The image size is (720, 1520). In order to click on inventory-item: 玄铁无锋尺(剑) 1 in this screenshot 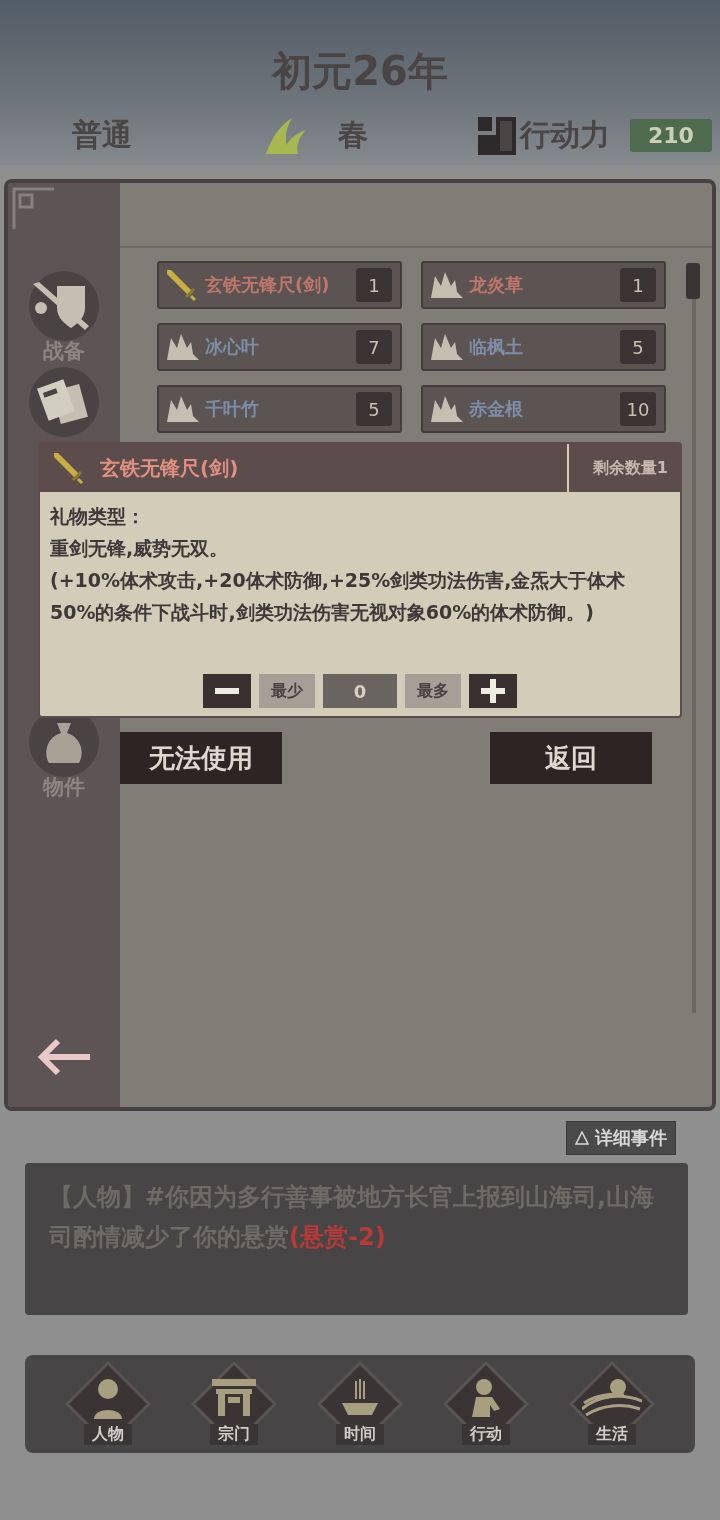, I will do `click(279, 285)`.